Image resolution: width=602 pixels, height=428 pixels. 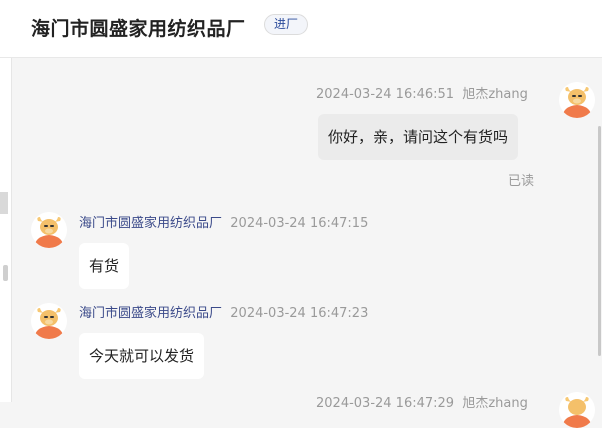 I want to click on left-panel-handle, so click(x=5, y=273).